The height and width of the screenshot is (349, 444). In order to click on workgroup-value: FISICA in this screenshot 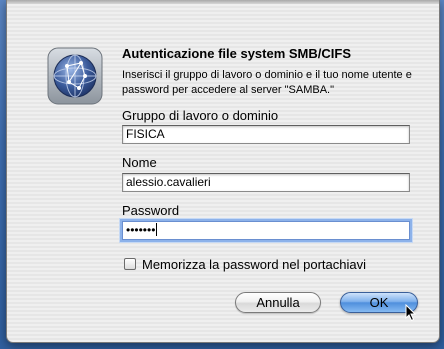, I will do `click(145, 134)`.